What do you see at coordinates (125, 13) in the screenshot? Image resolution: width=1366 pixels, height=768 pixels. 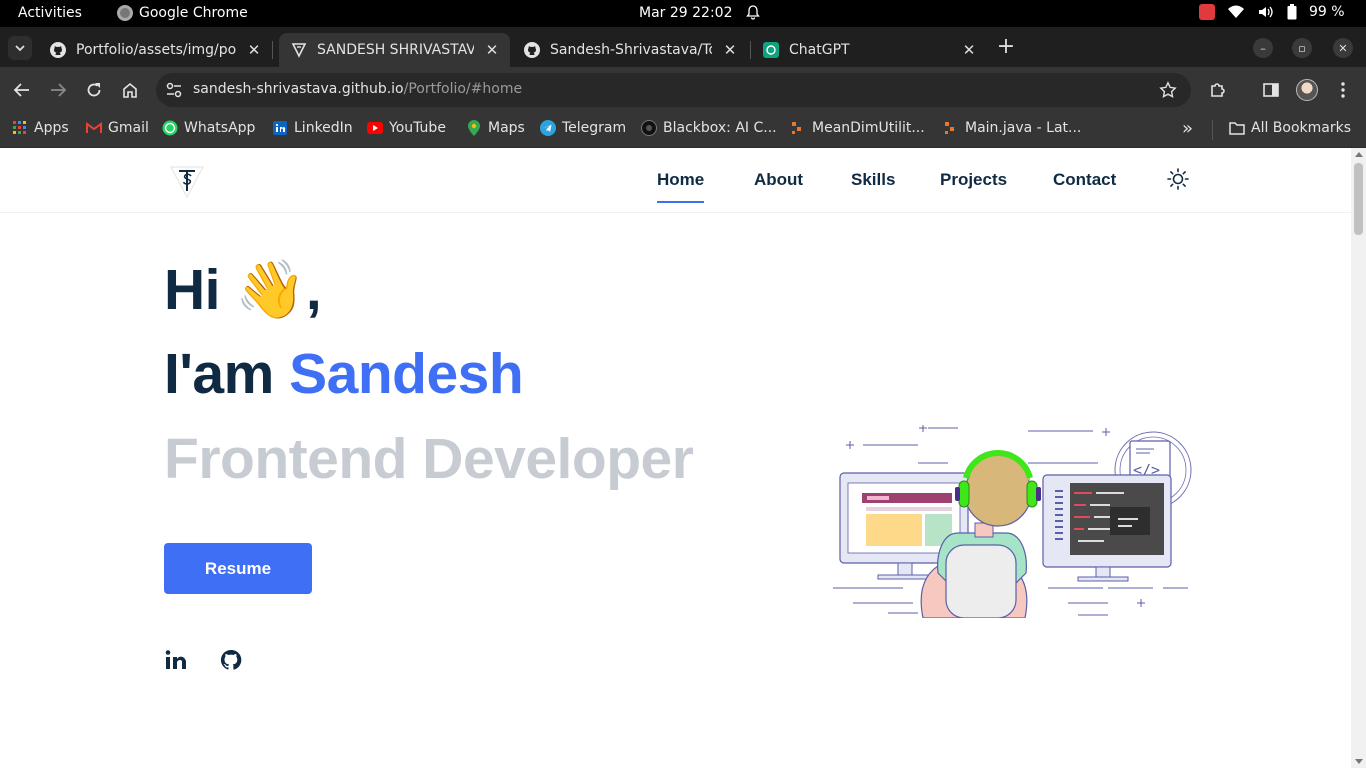 I see `chrome-icon` at bounding box center [125, 13].